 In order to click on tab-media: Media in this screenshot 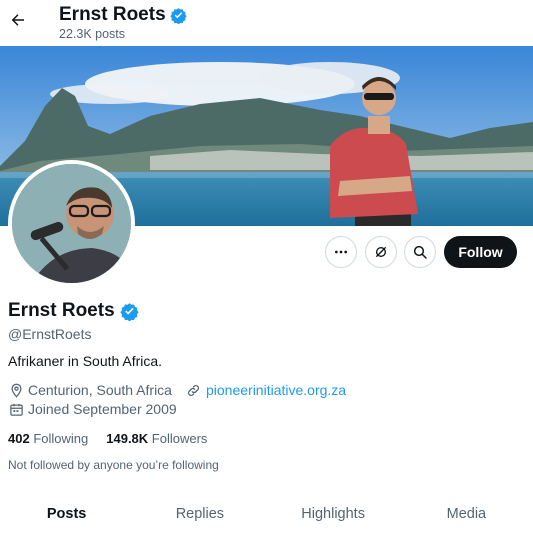, I will do `click(466, 513)`.